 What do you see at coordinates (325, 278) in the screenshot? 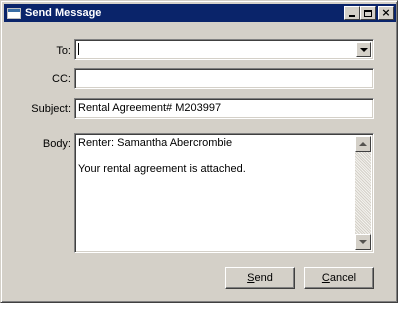
I see `cancel-accelerator: C` at bounding box center [325, 278].